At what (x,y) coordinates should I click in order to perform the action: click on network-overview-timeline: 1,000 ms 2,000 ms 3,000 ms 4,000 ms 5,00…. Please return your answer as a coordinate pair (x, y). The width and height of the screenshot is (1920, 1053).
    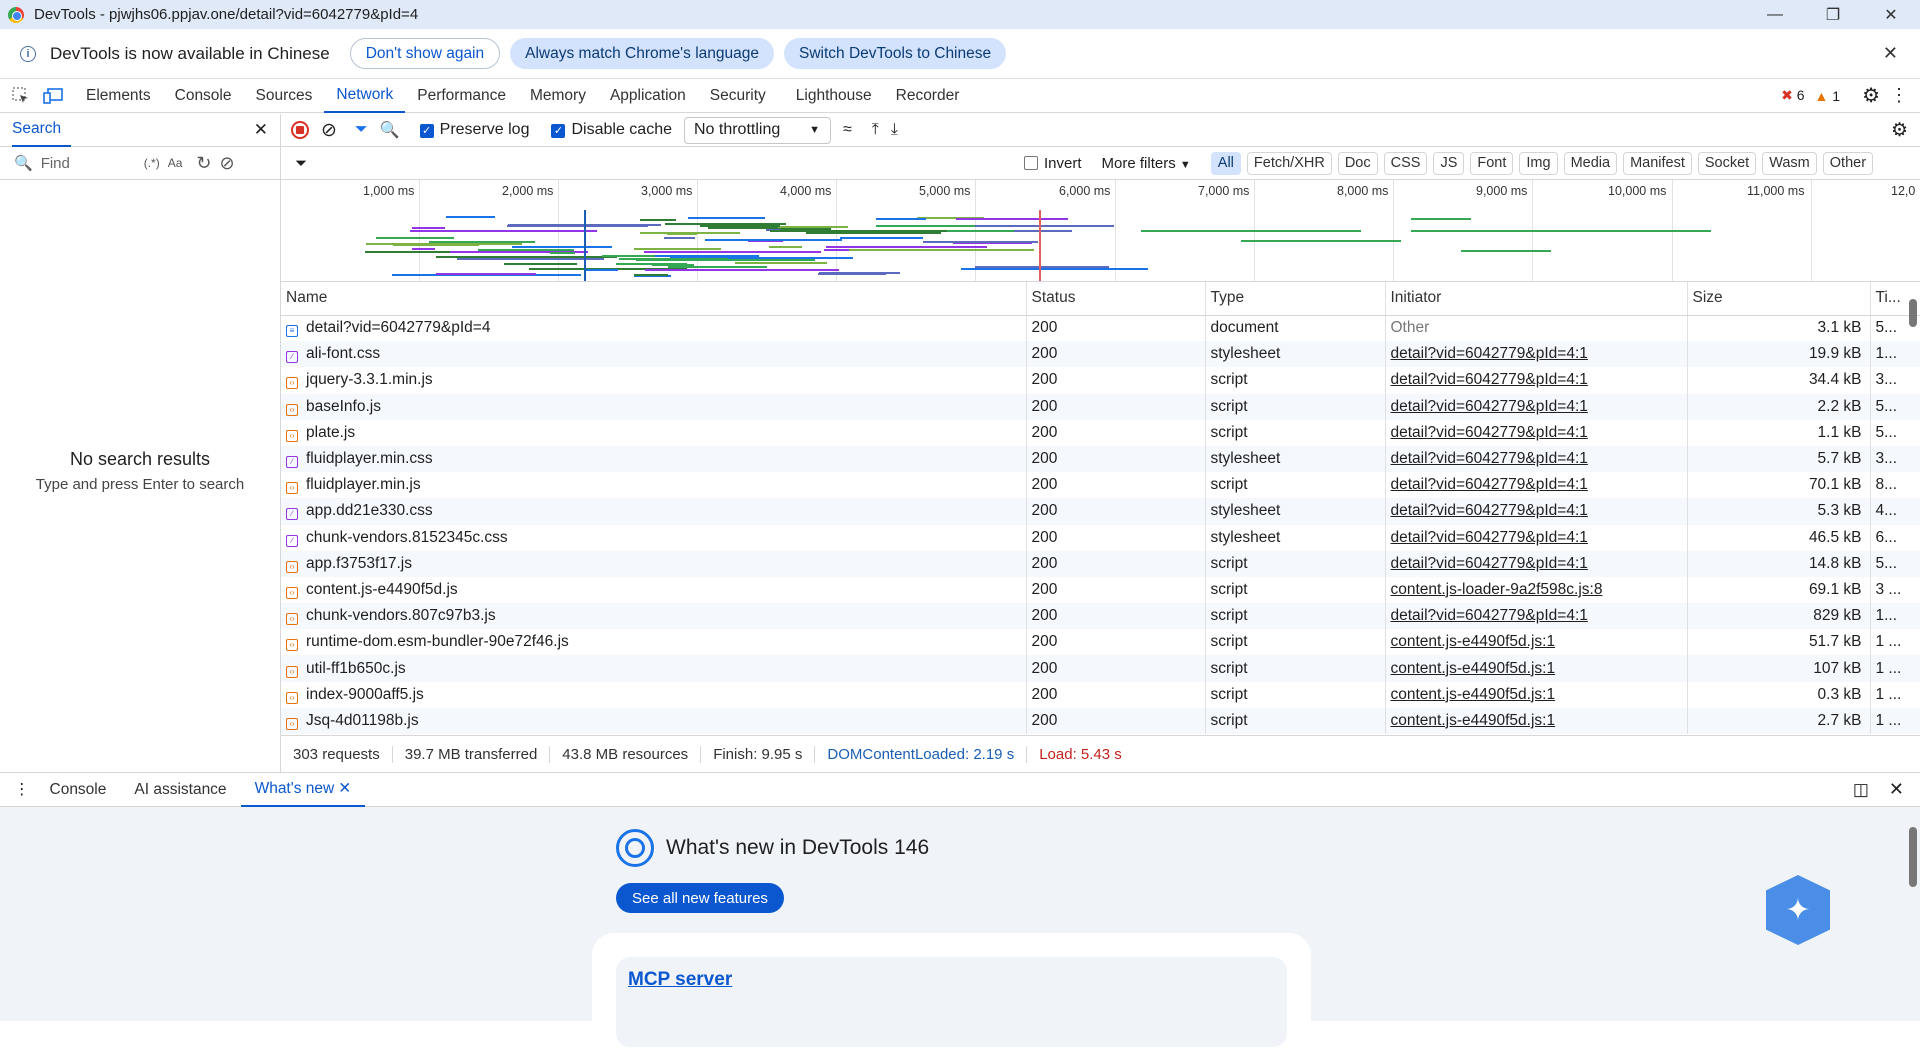
    Looking at the image, I should click on (1100, 231).